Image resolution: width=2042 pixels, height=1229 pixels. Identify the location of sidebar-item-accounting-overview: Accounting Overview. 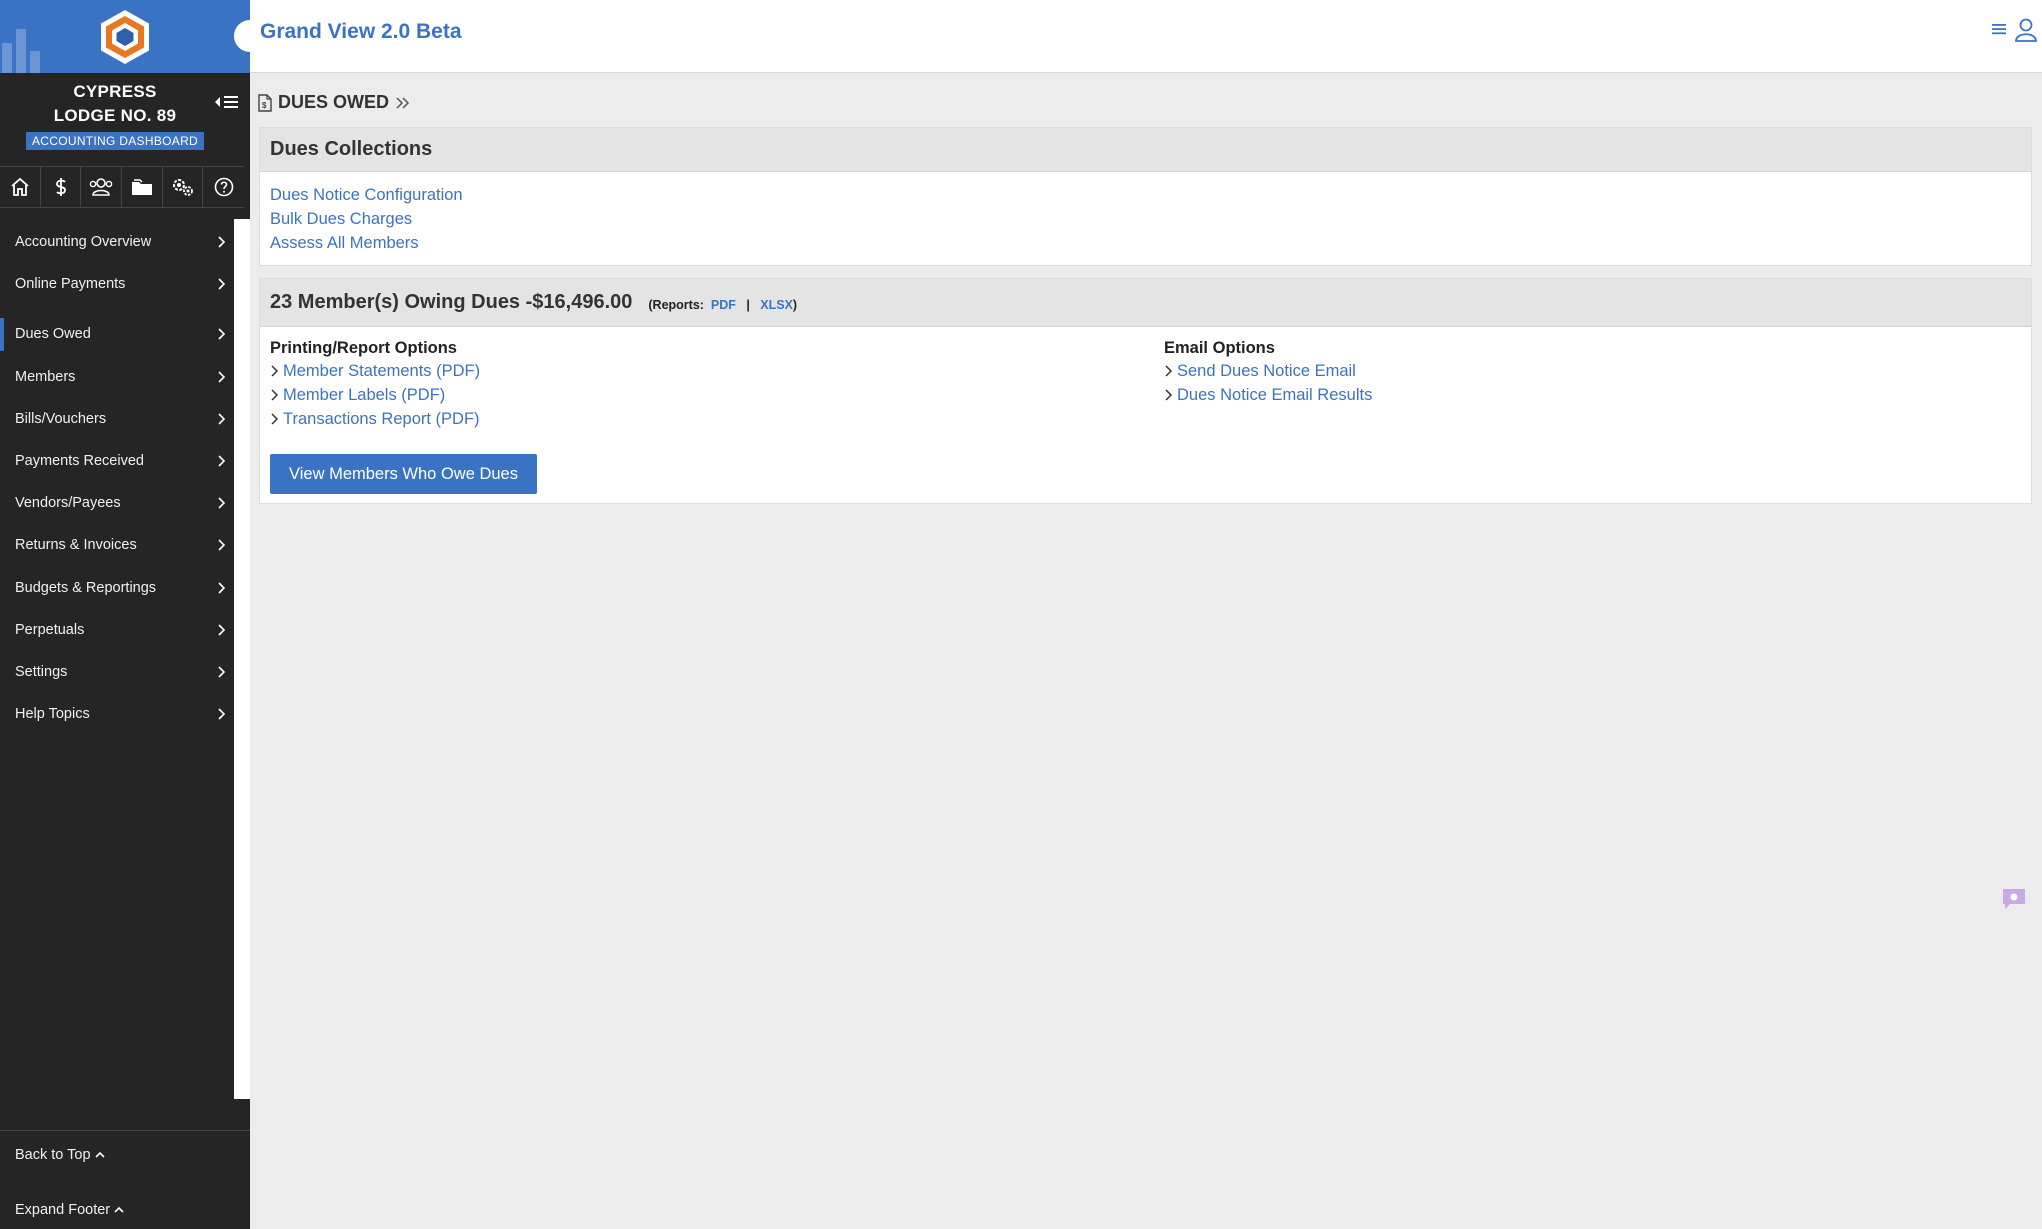
(117, 242).